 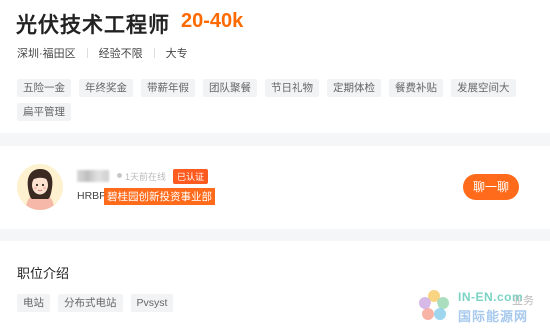 What do you see at coordinates (416, 88) in the screenshot?
I see `benefit-tag: 餐费补贴` at bounding box center [416, 88].